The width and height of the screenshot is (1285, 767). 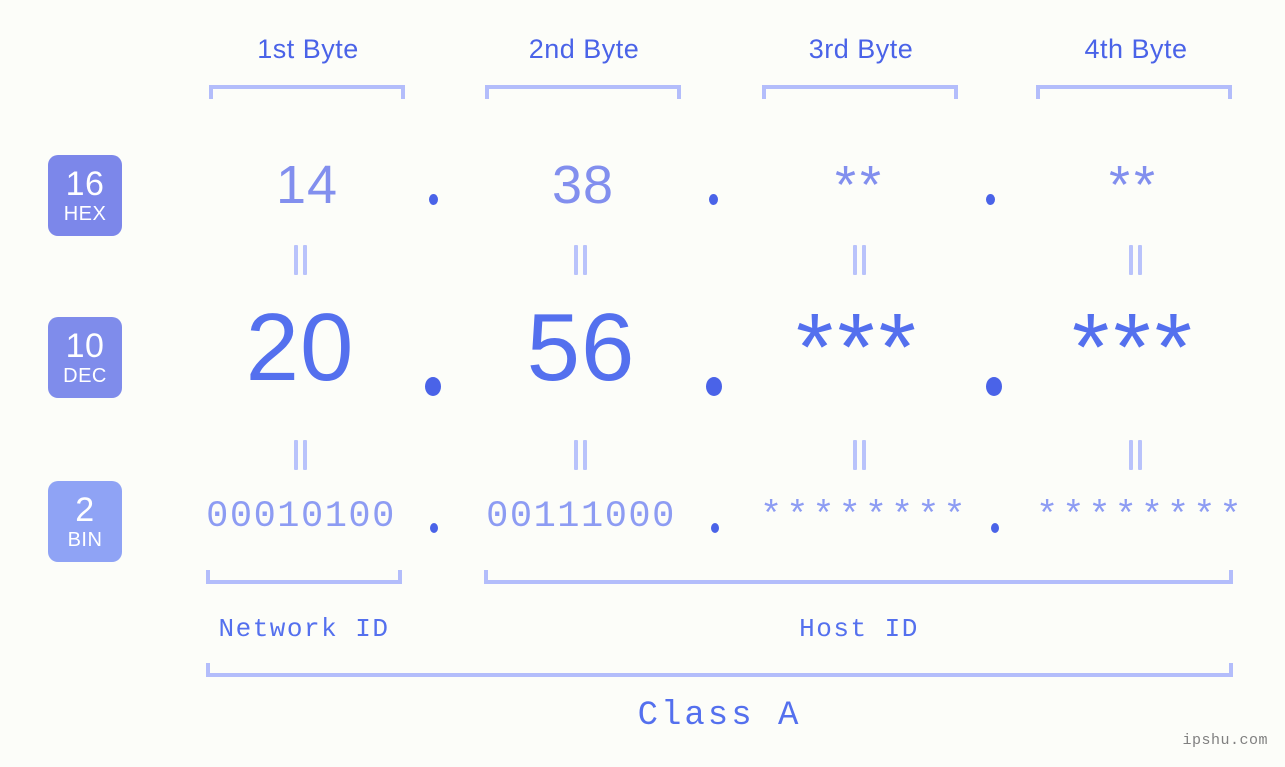 I want to click on network-id-bracket, so click(x=304, y=577).